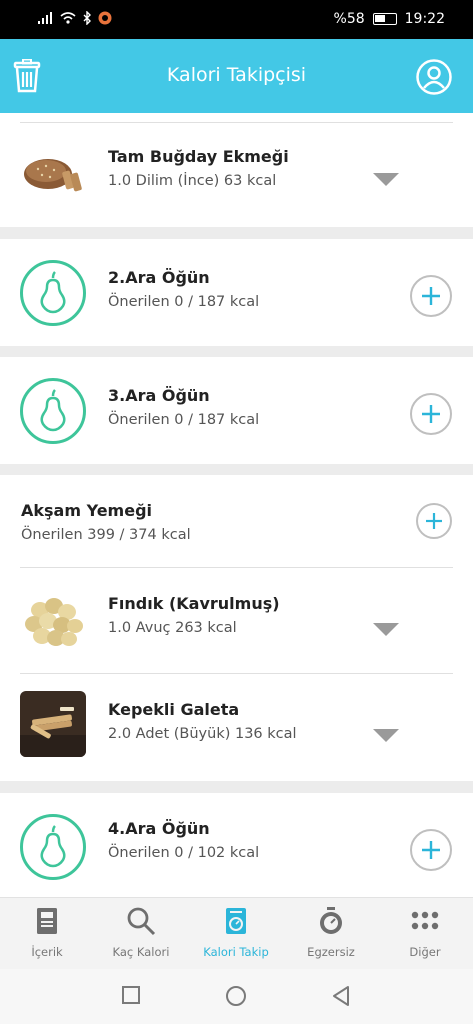  Describe the element at coordinates (47, 921) in the screenshot. I see `book-icon` at that location.